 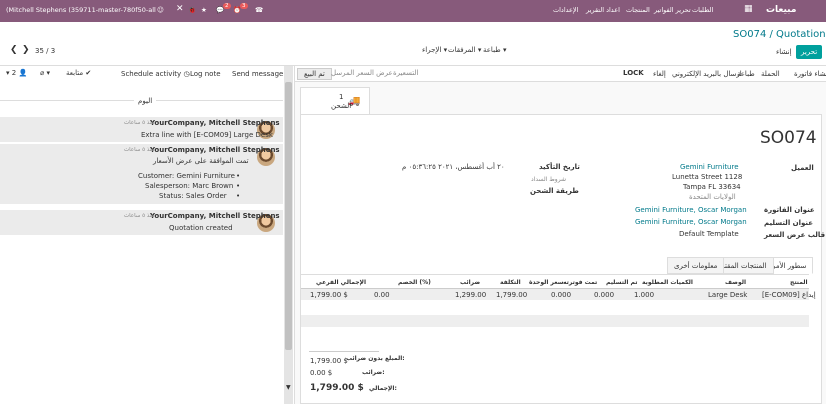 I want to click on attachment-count: ⌀ ▾, so click(x=45, y=73).